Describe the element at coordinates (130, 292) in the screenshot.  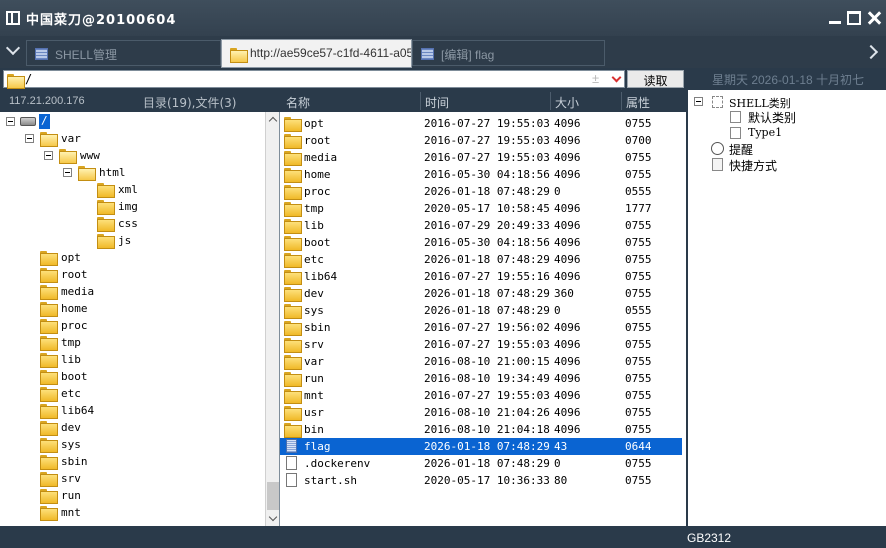
I see `tree-node-media: media` at that location.